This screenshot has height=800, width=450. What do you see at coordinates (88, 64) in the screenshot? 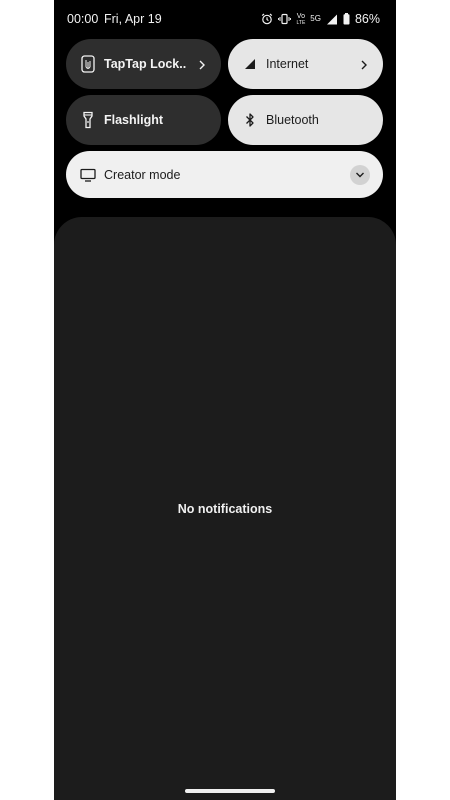
I see `taptap-icon` at bounding box center [88, 64].